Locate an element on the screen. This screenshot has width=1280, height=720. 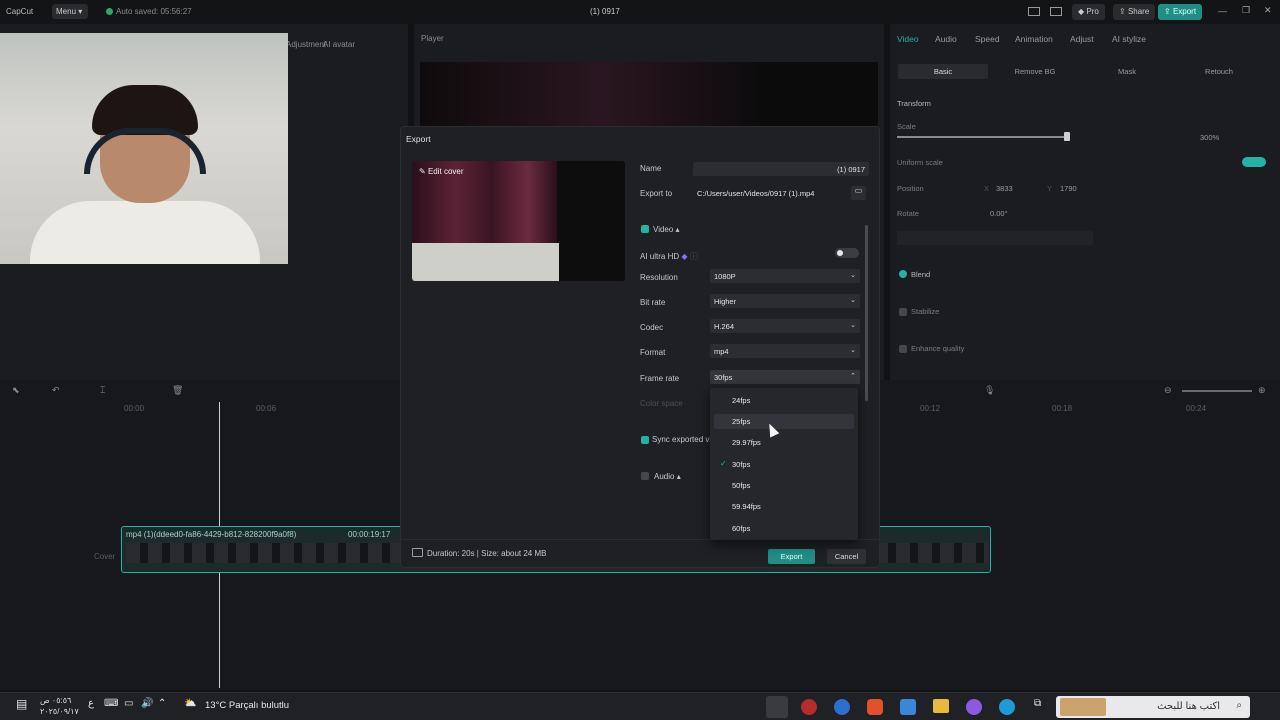
chevron-up-icon: ⌃ is located at coordinates (853, 376).